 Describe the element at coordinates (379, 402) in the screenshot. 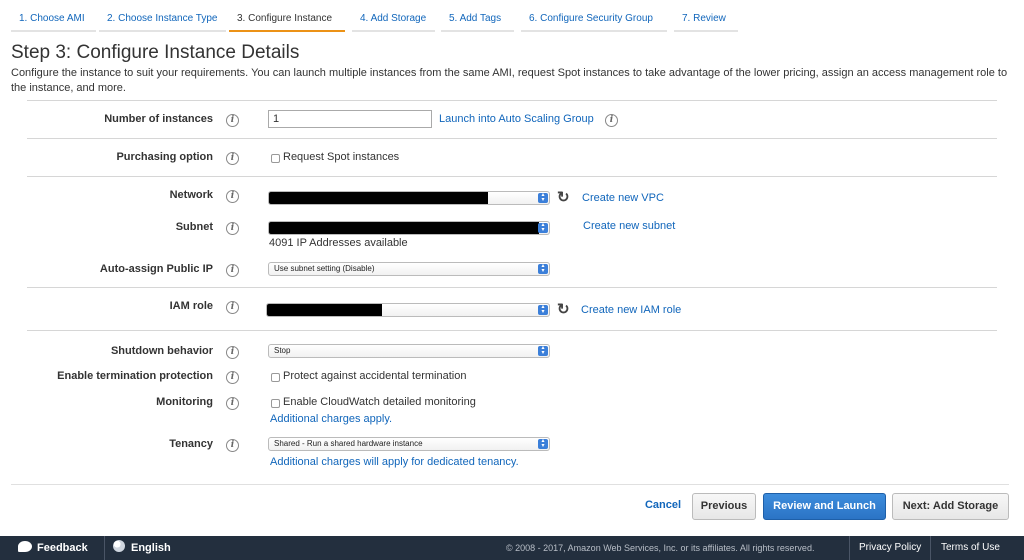

I see `cloudwatch-monitoring-text: Enable CloudWatch detailed monitoring` at that location.